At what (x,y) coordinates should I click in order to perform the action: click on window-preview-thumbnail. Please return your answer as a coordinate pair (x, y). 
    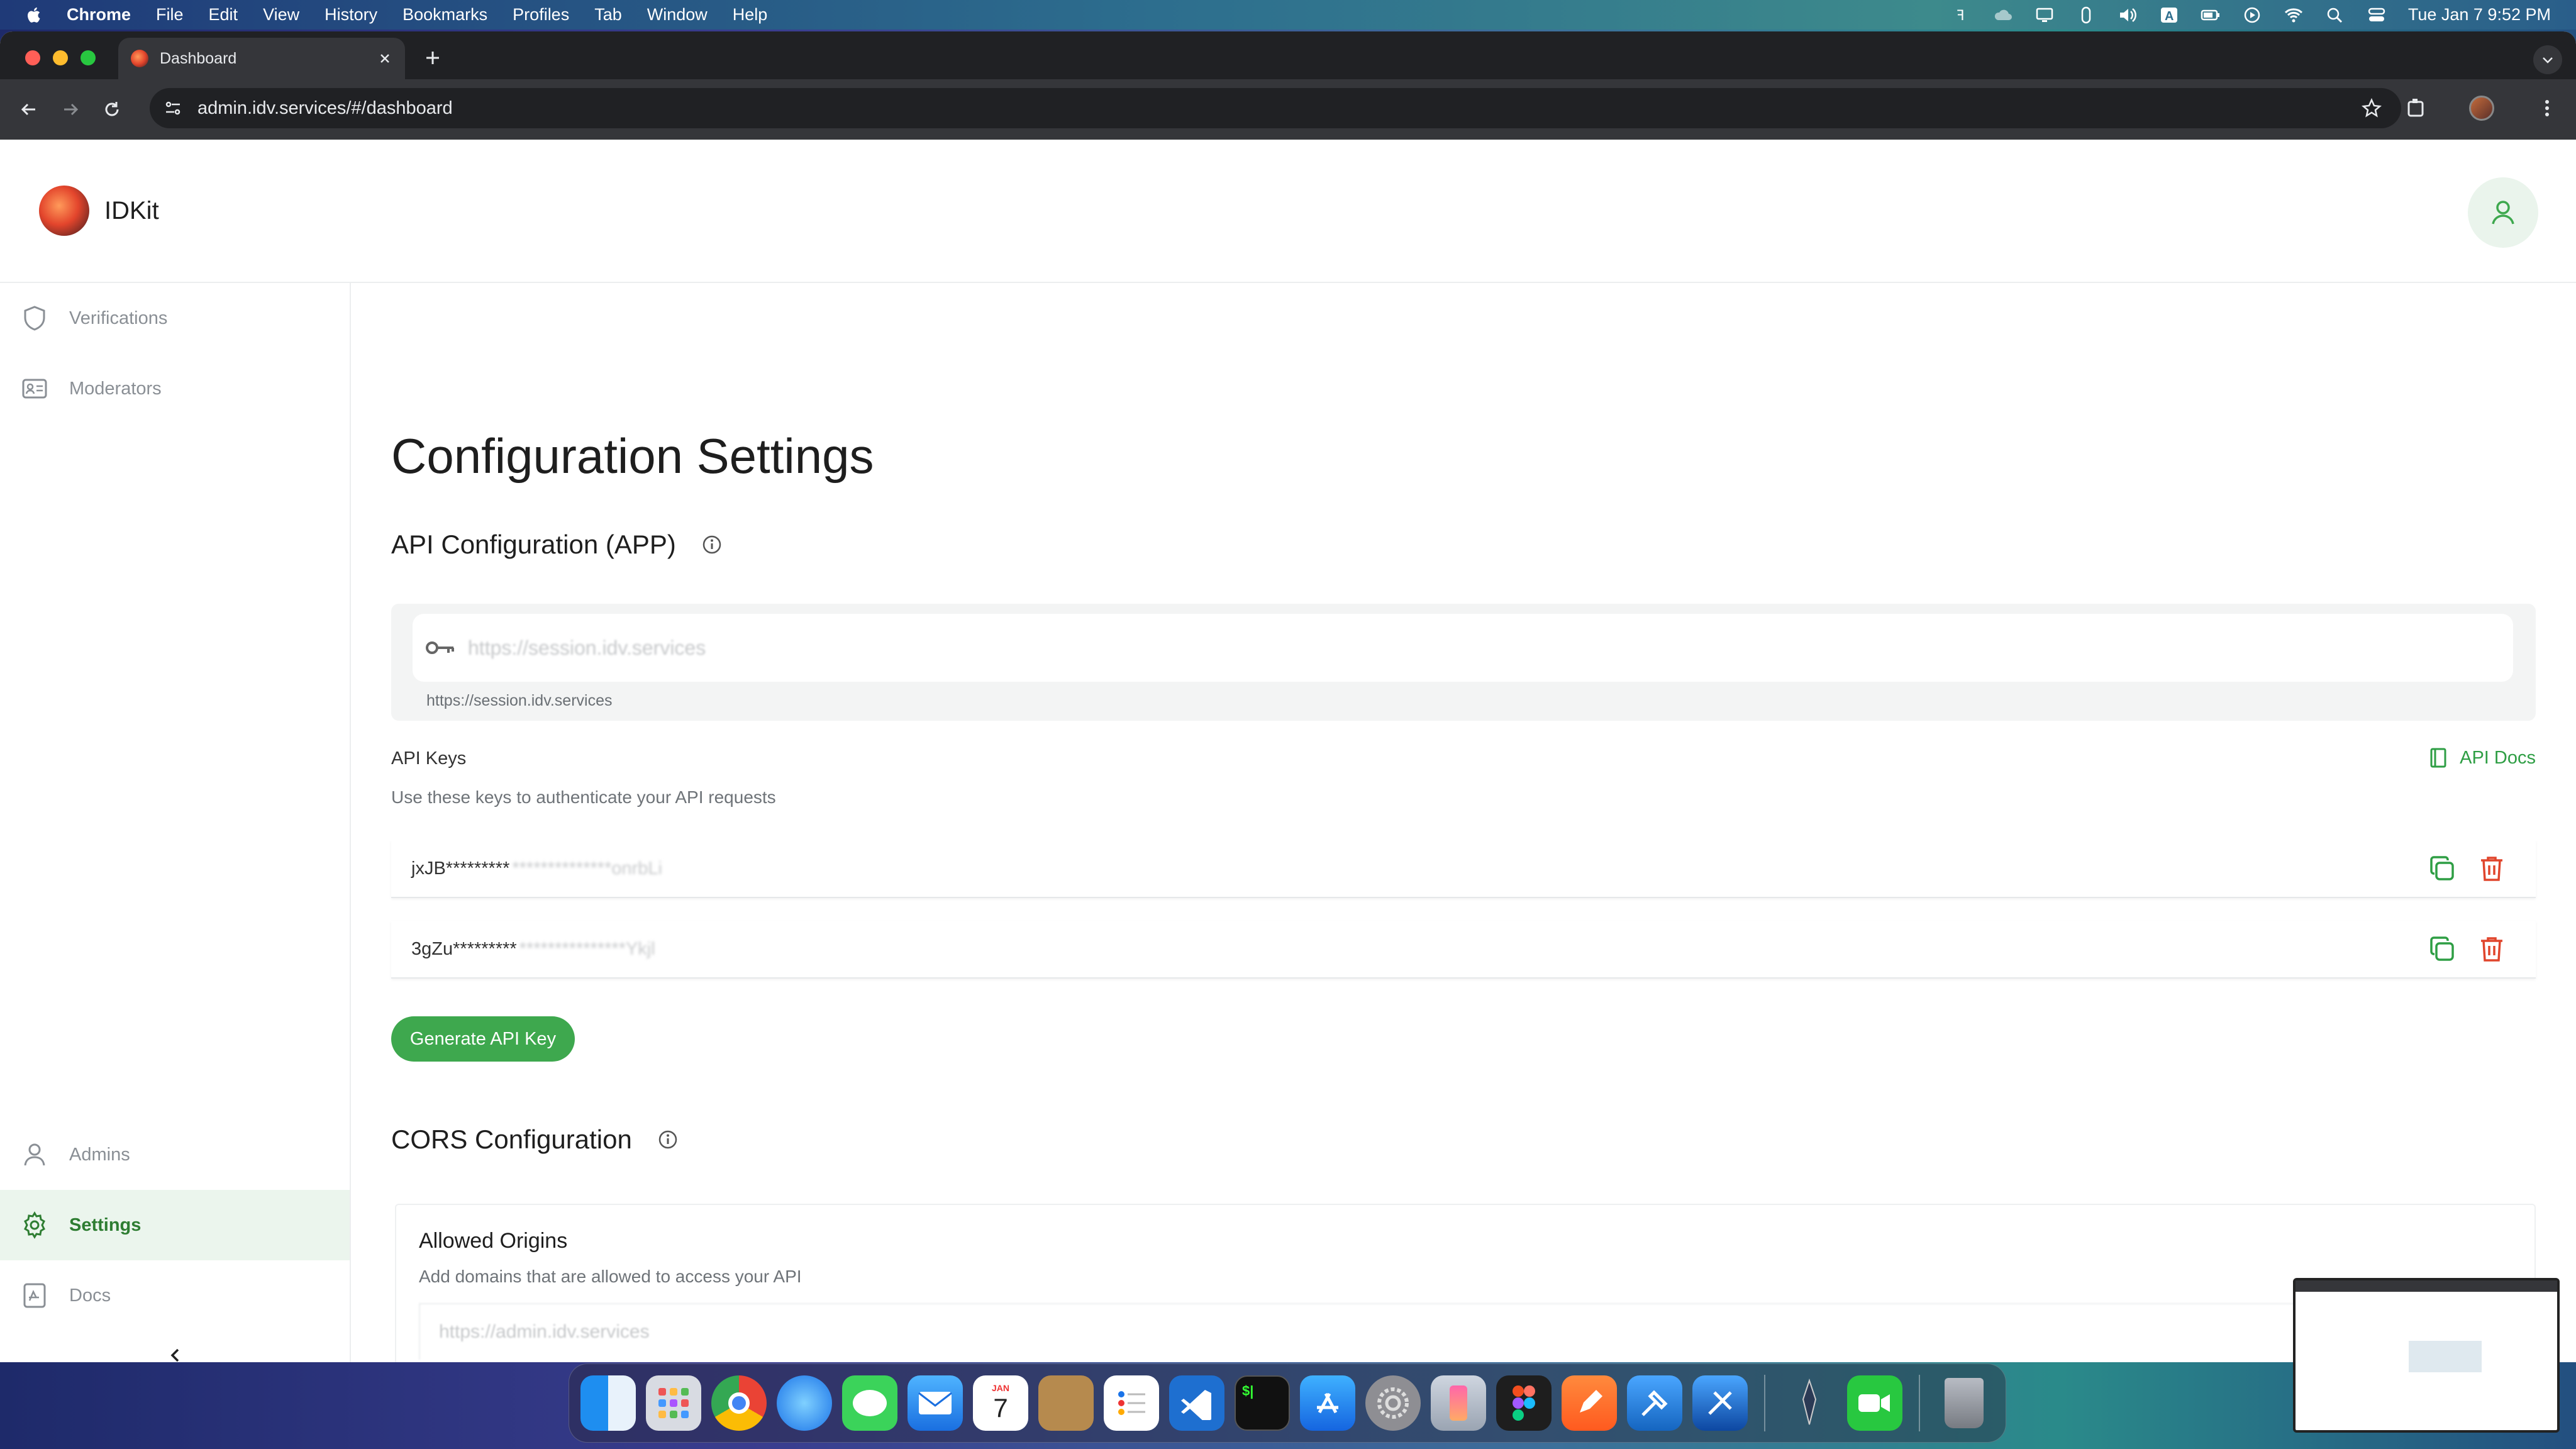
    Looking at the image, I should click on (2426, 1355).